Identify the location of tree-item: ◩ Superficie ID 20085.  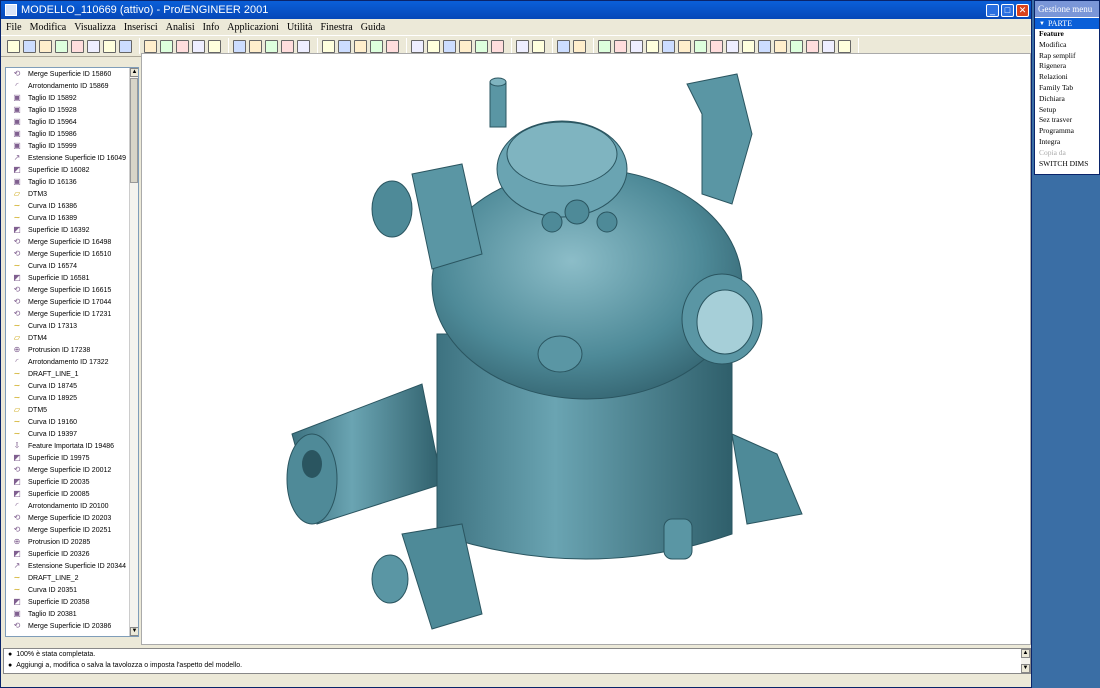
(68, 494).